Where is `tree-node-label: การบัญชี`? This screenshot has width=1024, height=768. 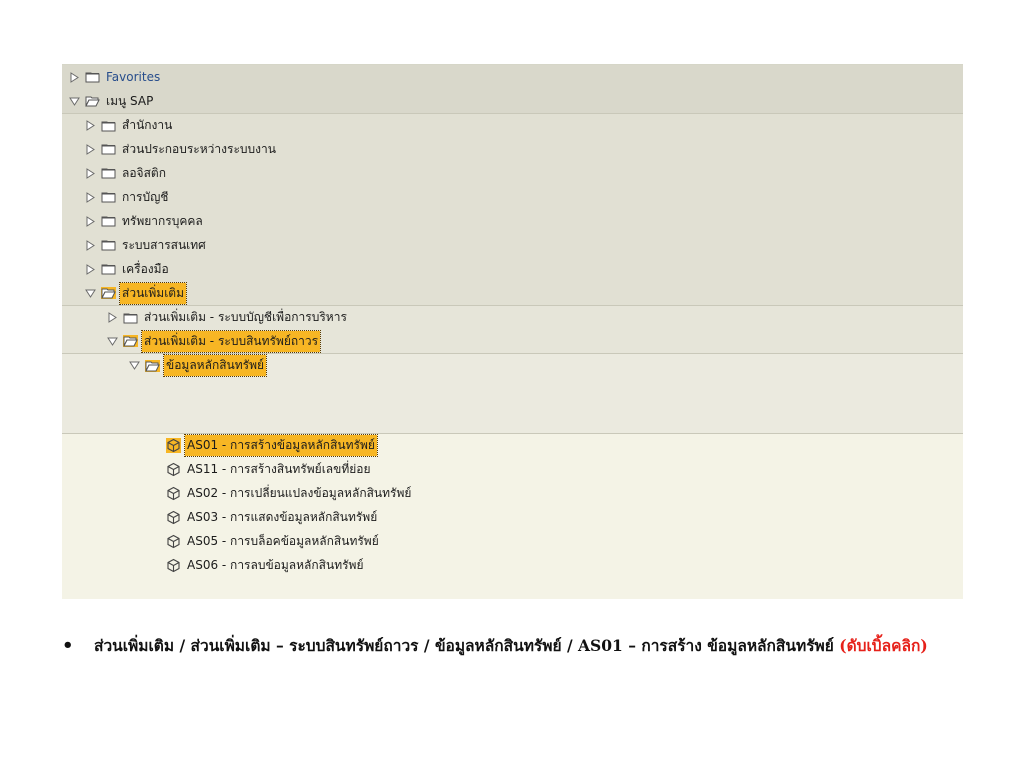 tree-node-label: การบัญชี is located at coordinates (145, 196).